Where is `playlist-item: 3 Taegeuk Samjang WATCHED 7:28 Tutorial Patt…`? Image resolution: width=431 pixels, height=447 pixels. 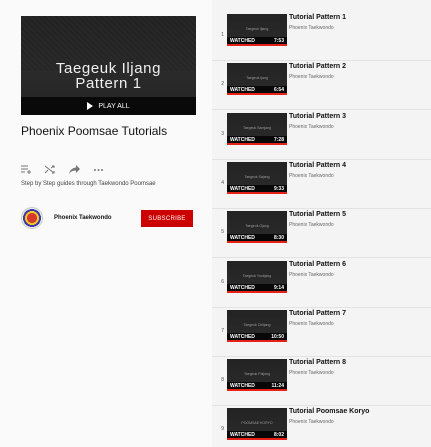
playlist-item: 3 Taegeuk Samjang WATCHED 7:28 Tutorial Patt… is located at coordinates (321, 135).